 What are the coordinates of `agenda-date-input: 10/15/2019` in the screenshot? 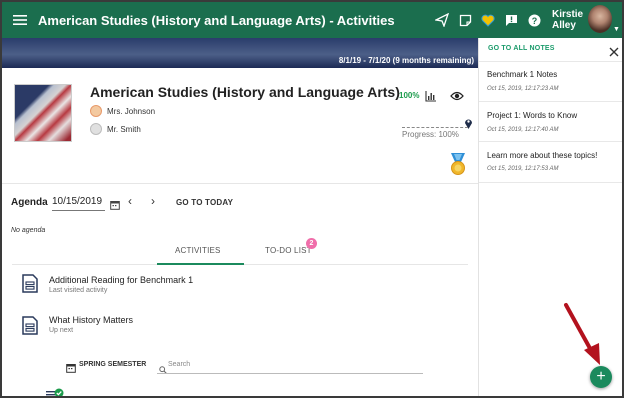 It's located at (77, 201).